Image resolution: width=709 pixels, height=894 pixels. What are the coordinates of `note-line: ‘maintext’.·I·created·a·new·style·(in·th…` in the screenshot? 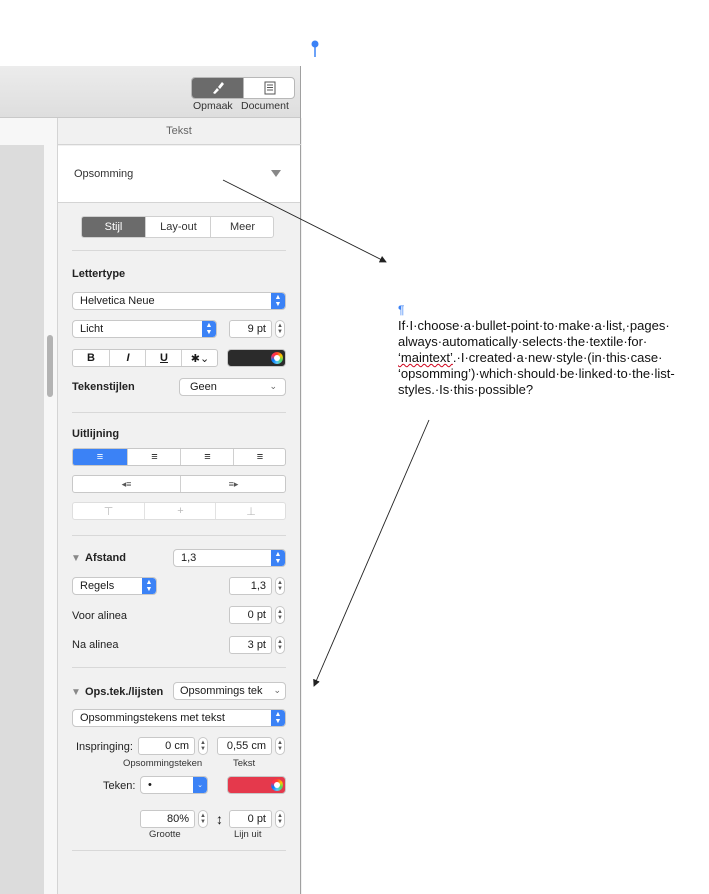 It's located at (550, 358).